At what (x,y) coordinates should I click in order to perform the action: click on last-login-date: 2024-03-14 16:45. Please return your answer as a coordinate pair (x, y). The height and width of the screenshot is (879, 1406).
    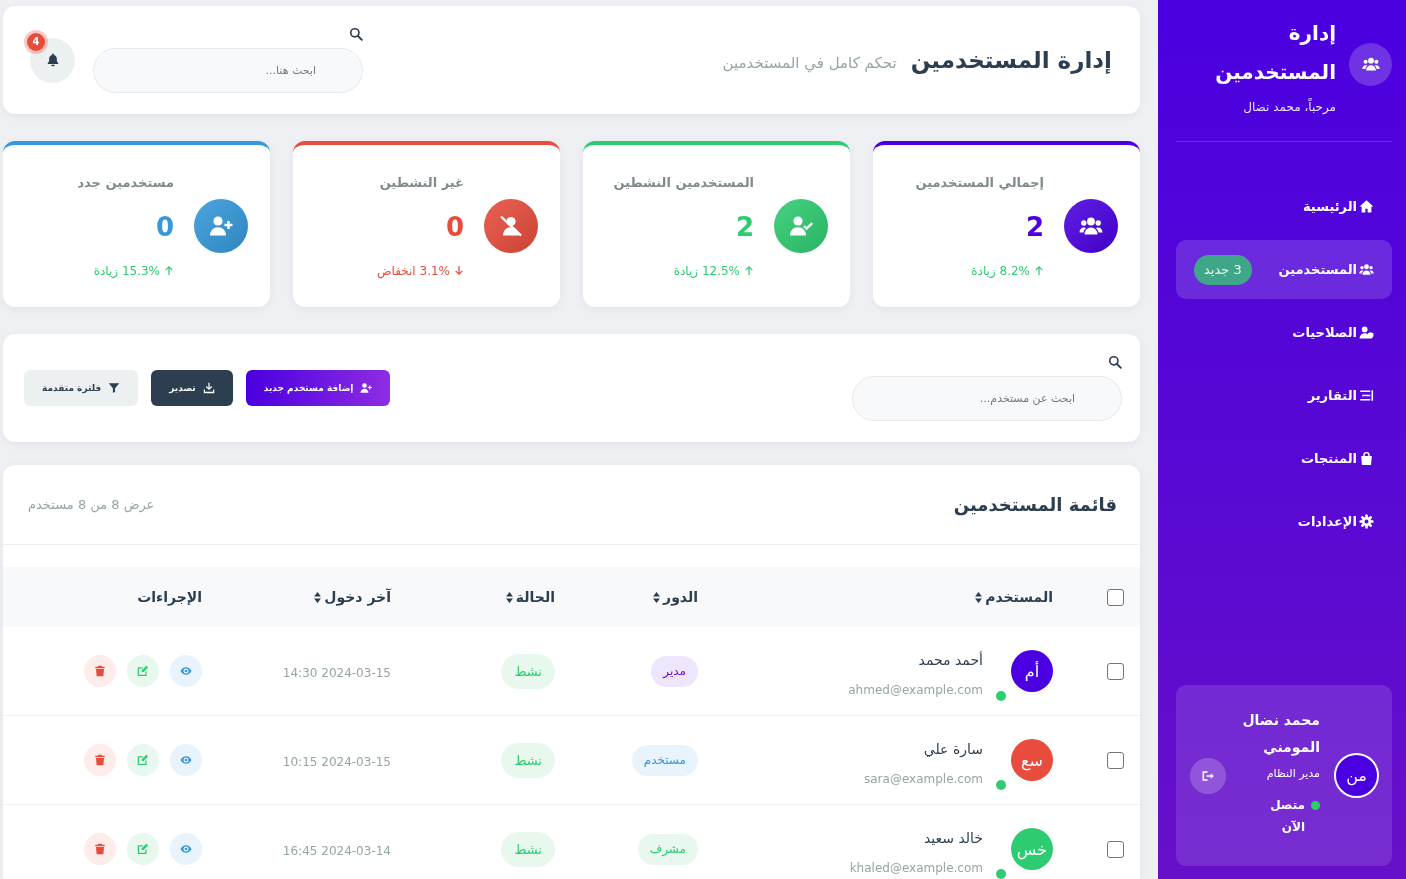
    Looking at the image, I should click on (336, 850).